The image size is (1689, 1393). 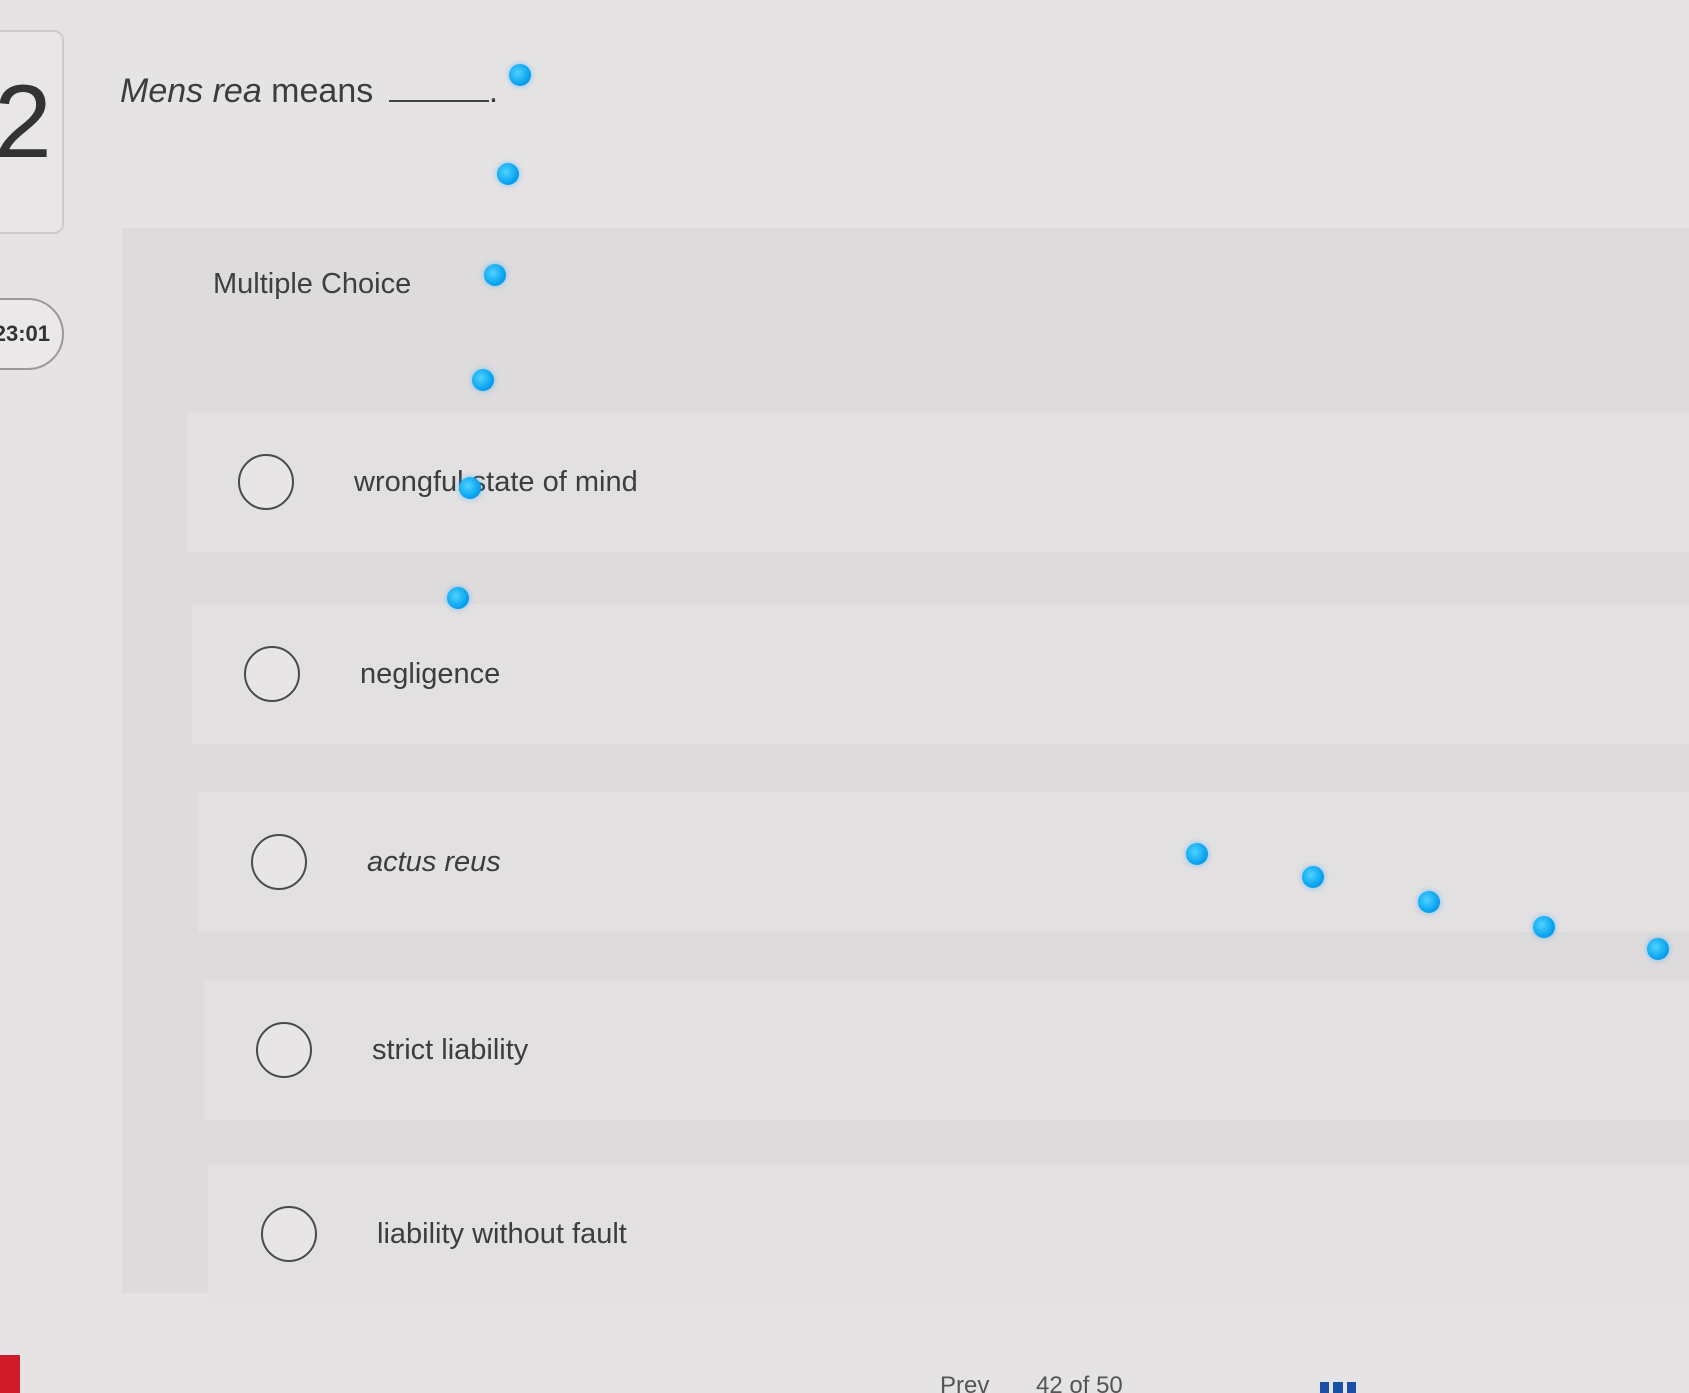 I want to click on prompt-term: Mens rea, so click(x=191, y=91).